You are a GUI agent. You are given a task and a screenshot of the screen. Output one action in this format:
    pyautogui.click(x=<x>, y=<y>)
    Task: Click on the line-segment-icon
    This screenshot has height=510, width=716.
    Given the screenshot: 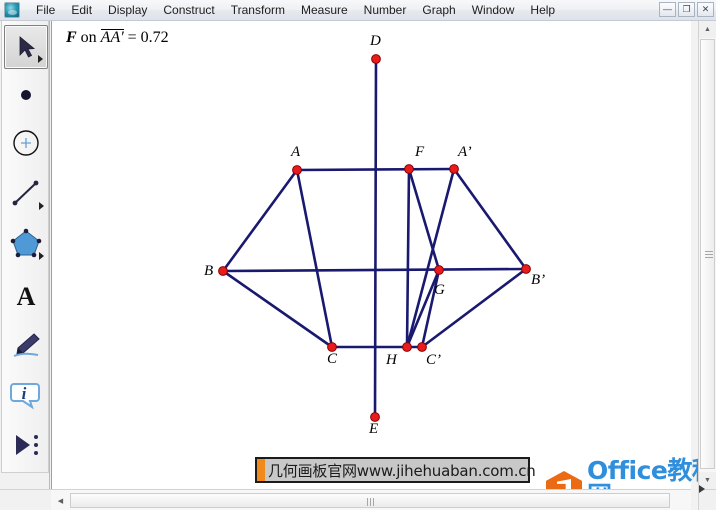 What is the action you would take?
    pyautogui.click(x=25, y=193)
    